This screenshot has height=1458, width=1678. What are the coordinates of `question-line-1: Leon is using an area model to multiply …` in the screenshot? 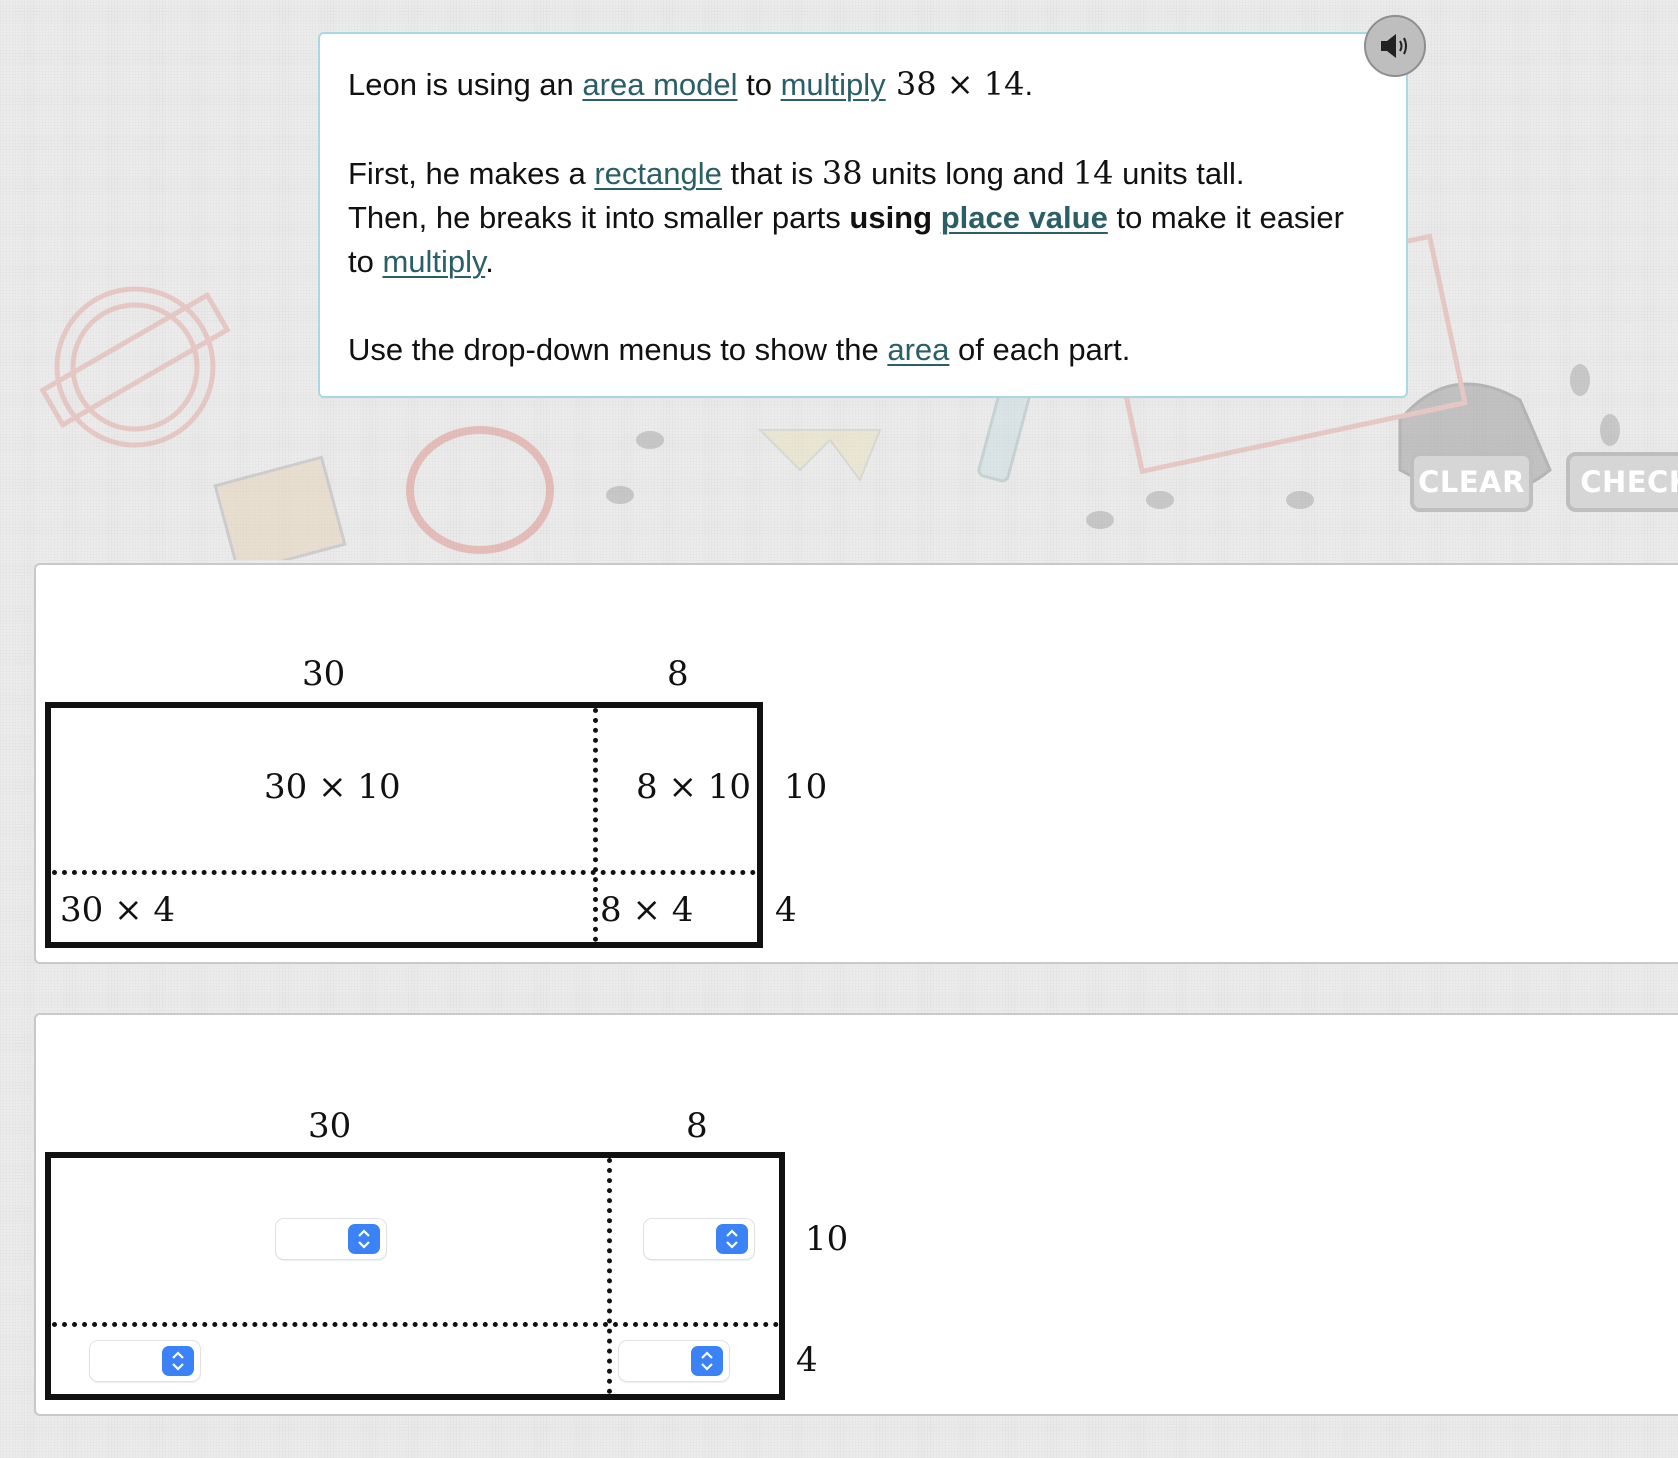 It's located at (863, 84).